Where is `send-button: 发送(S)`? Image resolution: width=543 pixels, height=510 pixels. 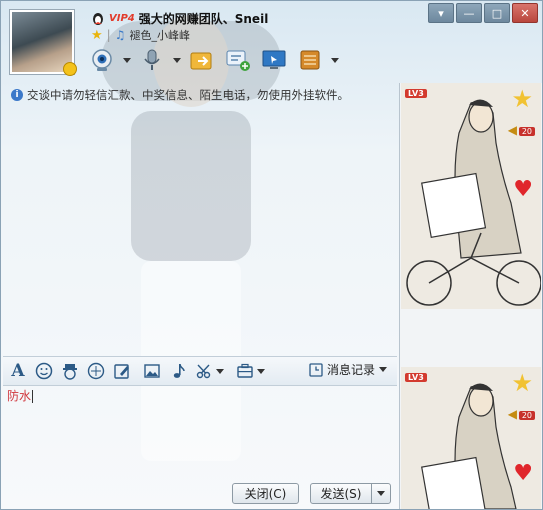 send-button: 发送(S) is located at coordinates (341, 493).